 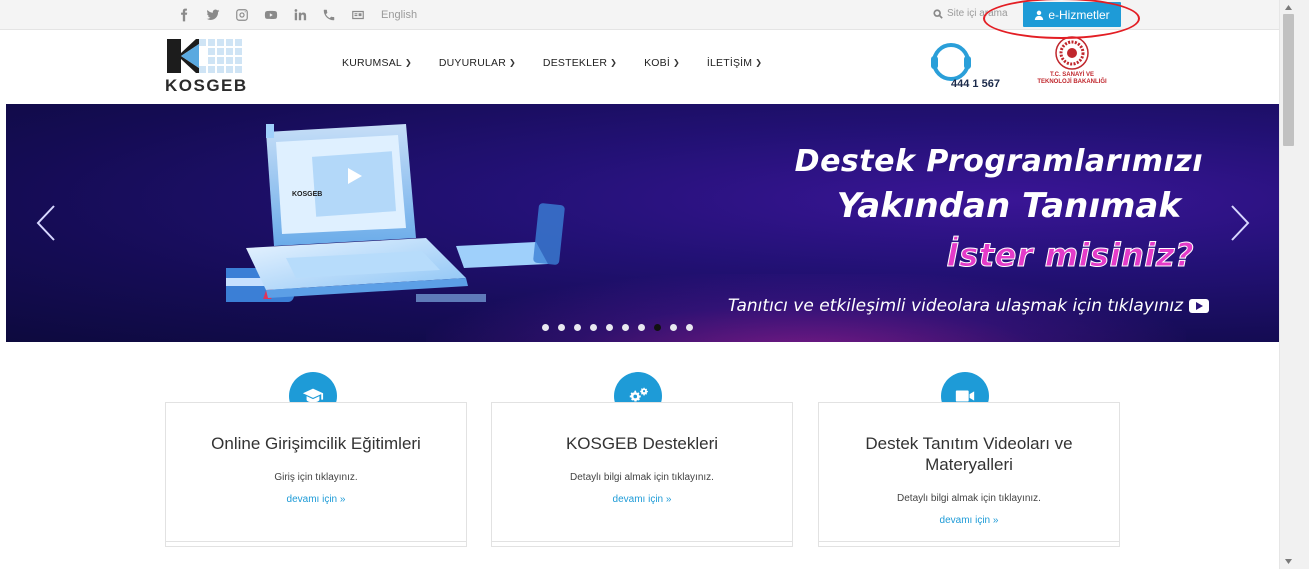 I want to click on contact-card-icon, so click(x=358, y=15).